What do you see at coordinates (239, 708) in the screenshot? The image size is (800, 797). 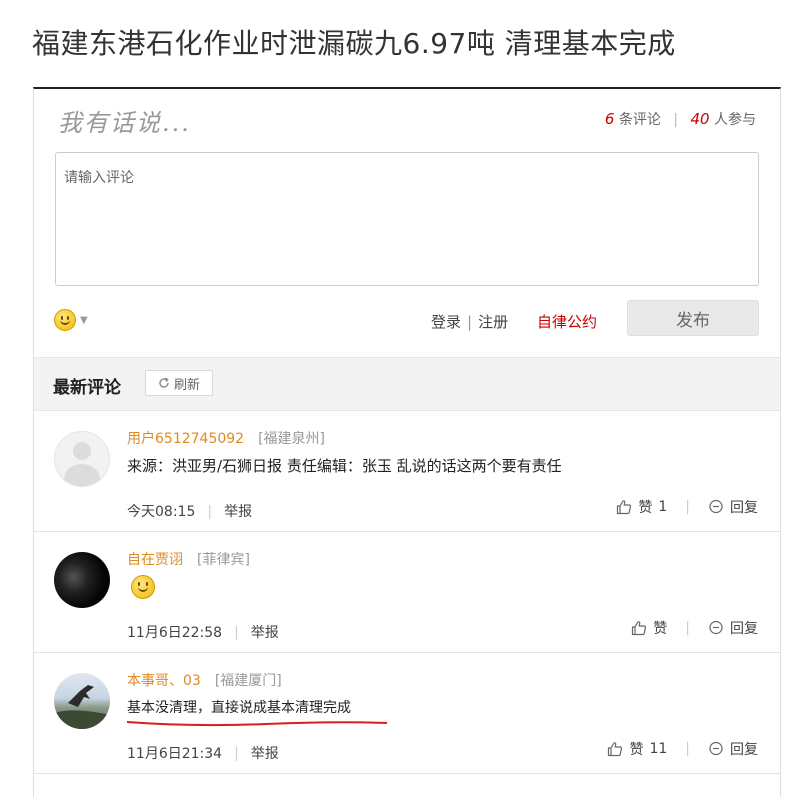 I see `comment-text: 基本没清理，直接说成基本清理完成` at bounding box center [239, 708].